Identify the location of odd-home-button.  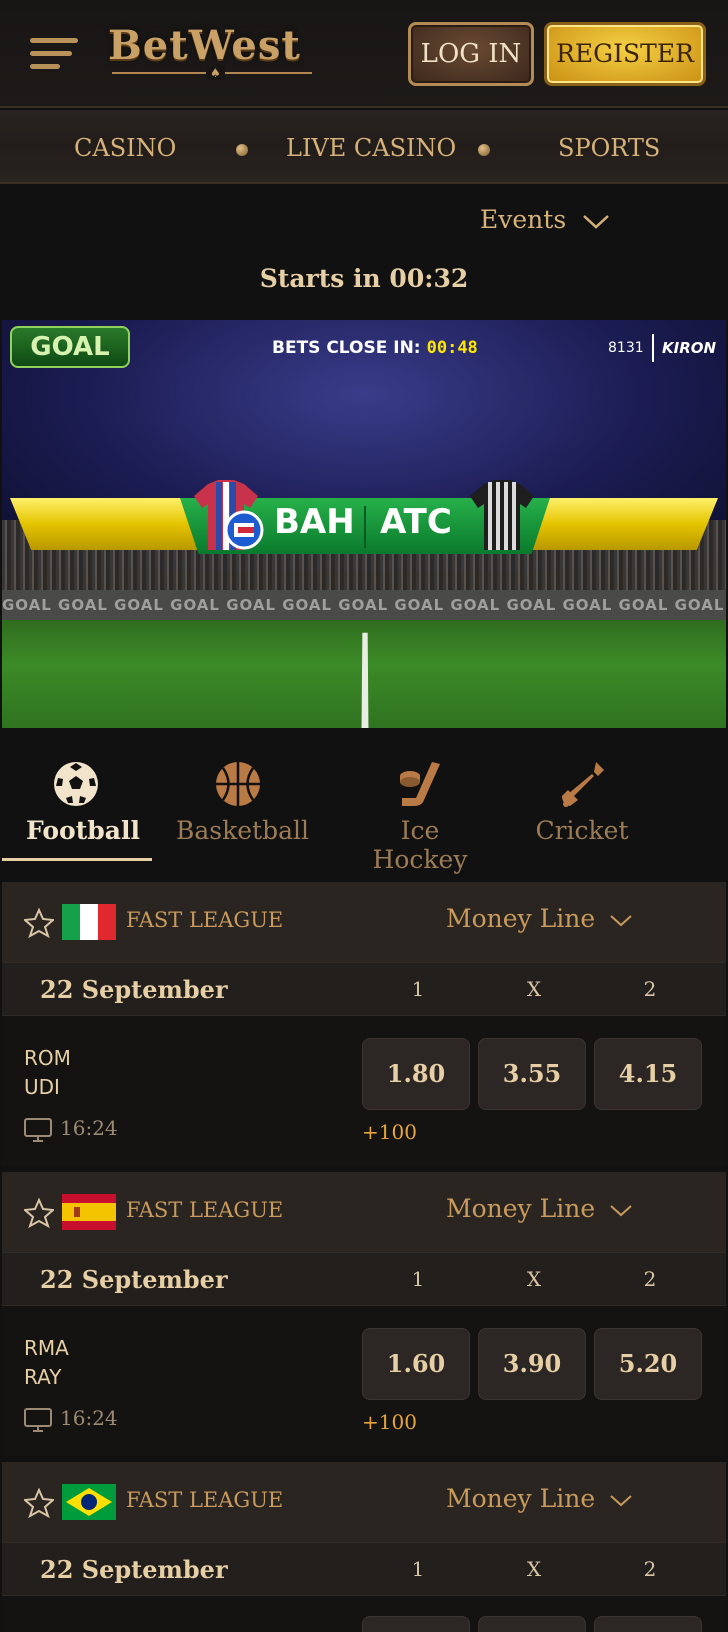
(416, 1624).